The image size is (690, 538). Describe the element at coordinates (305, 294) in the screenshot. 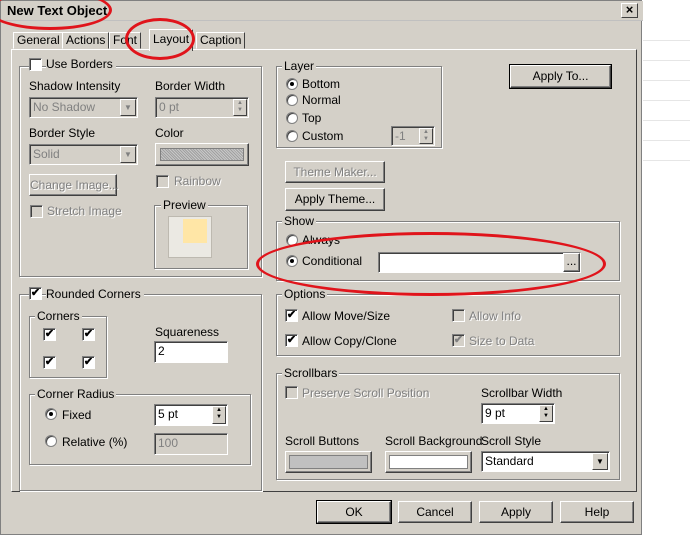

I see `options-legend: Options` at that location.